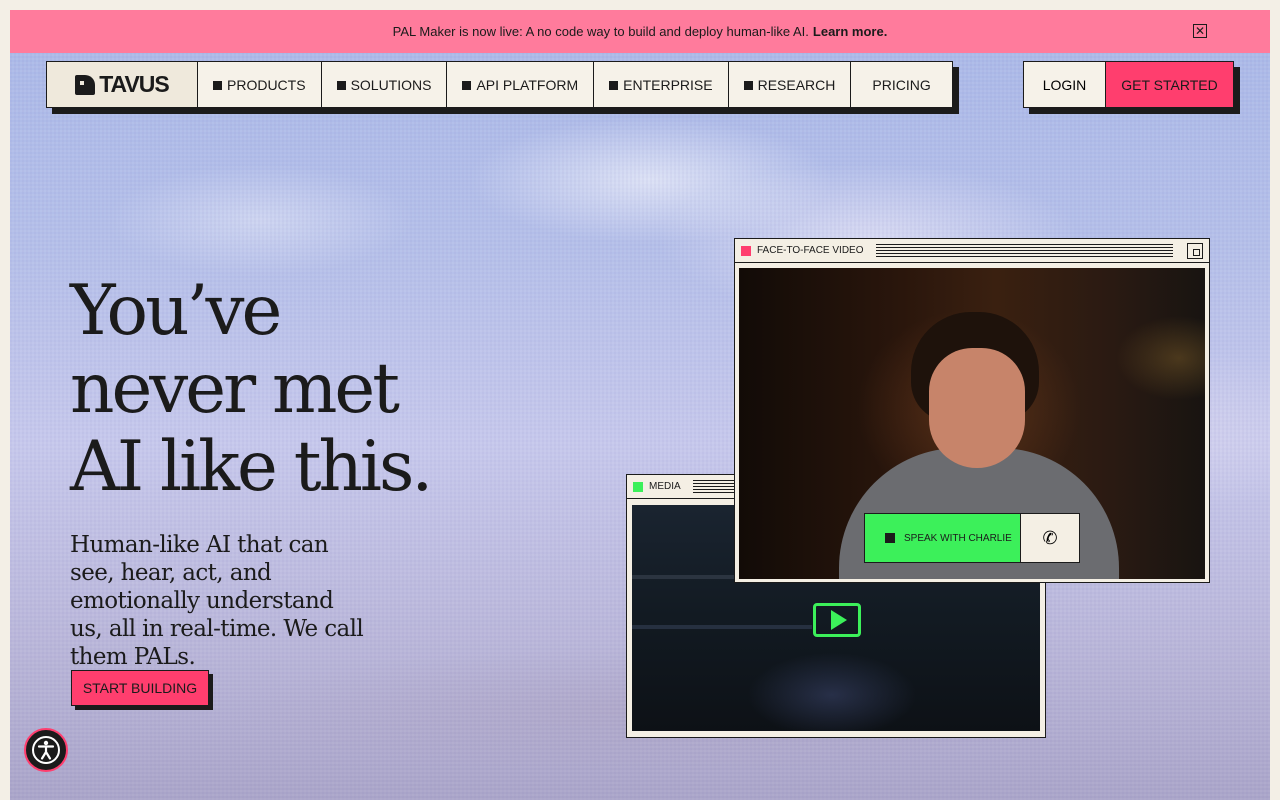 The height and width of the screenshot is (800, 1280). I want to click on media-window-title: MEDIA, so click(665, 486).